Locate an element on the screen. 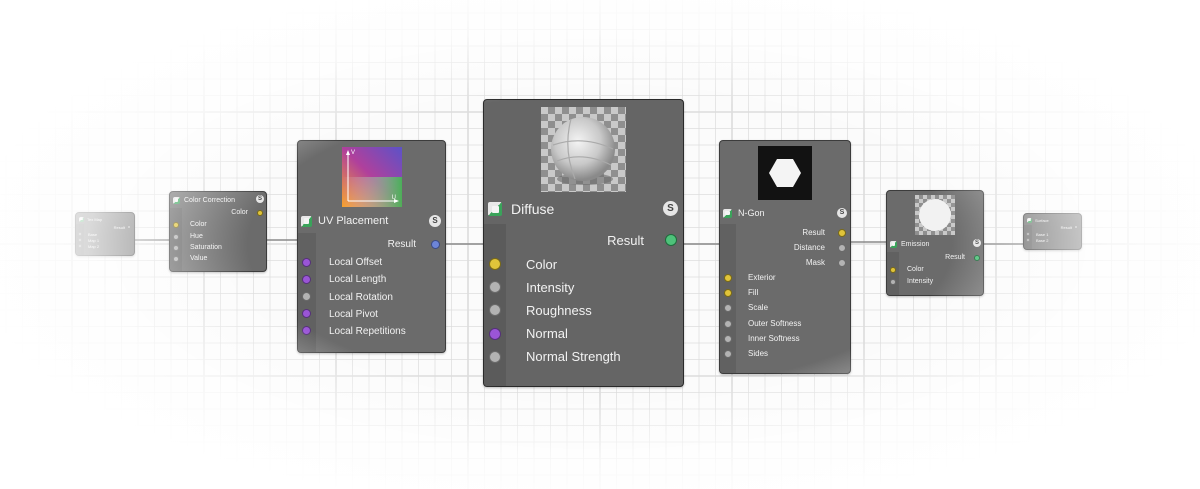  node-surface: Surface Result Base 1 Base 2 is located at coordinates (1052, 231).